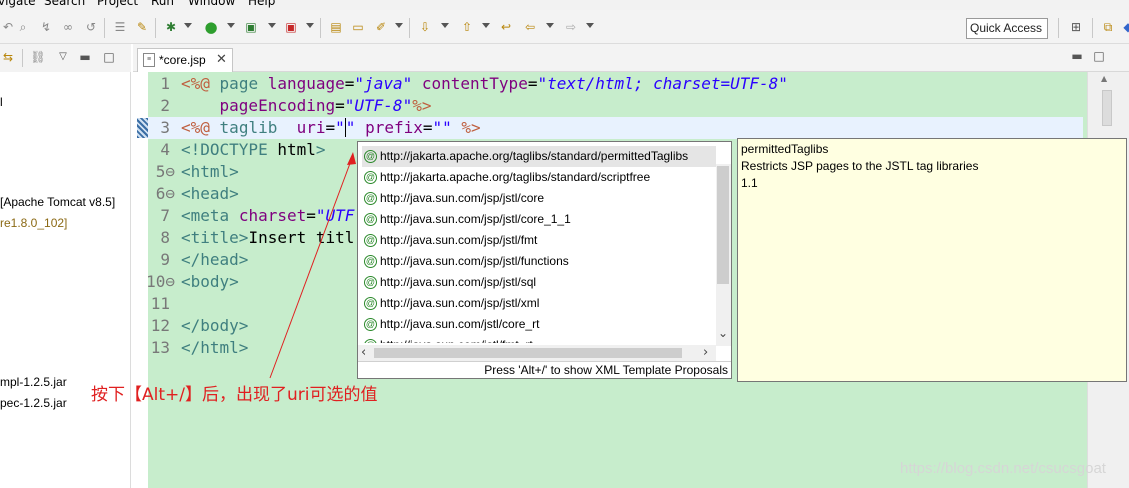 This screenshot has width=1129, height=488. I want to click on watermark: https://blog.csdn.net/csucsgoat, so click(1003, 468).